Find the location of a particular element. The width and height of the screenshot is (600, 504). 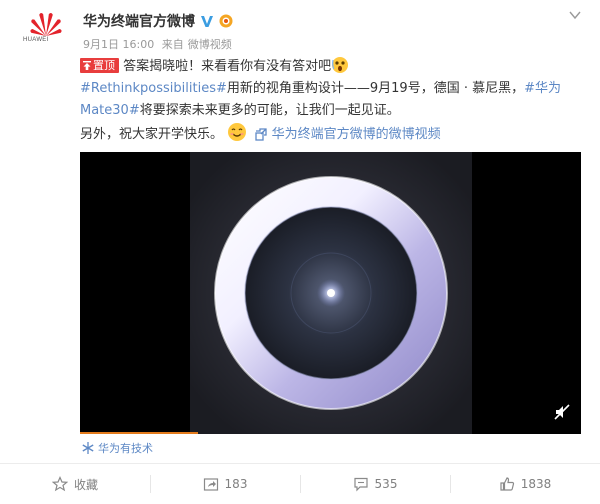

comment-button: 535 is located at coordinates (375, 484).